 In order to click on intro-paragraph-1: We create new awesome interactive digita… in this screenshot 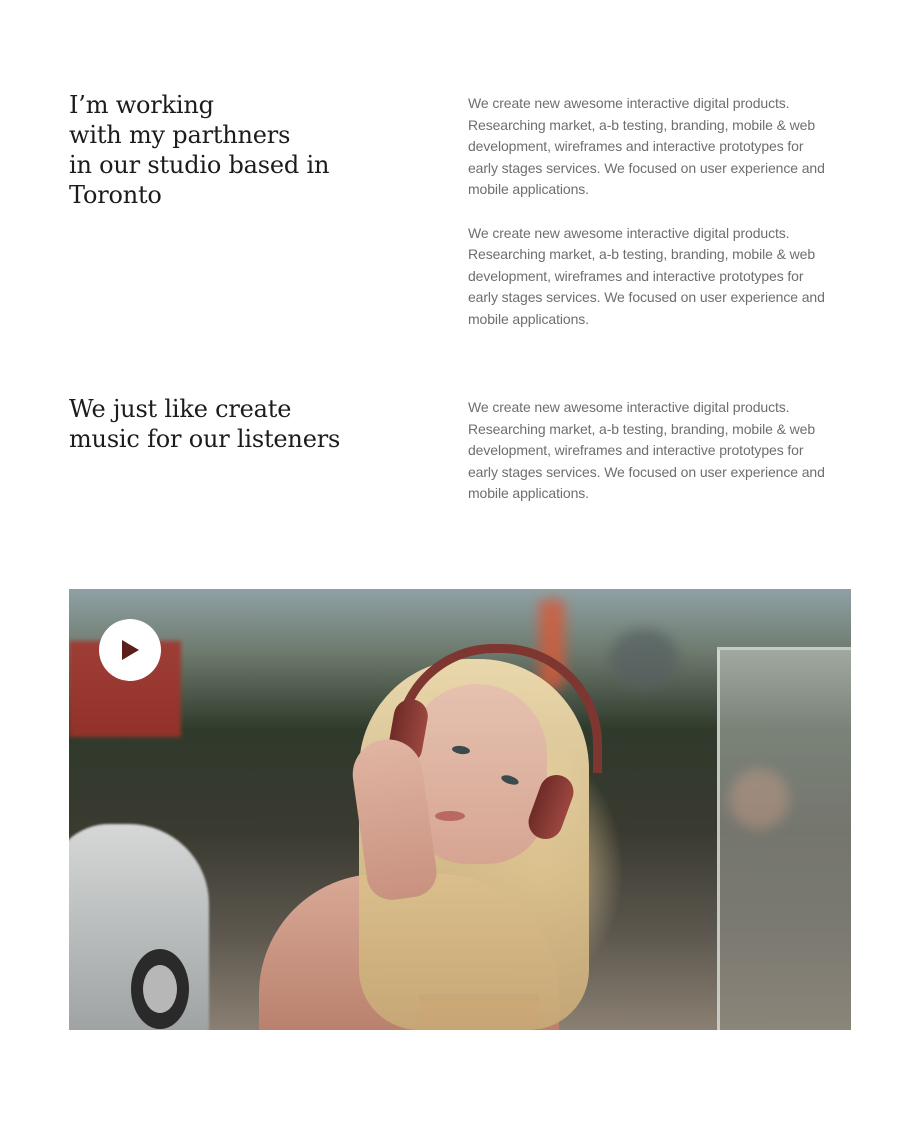, I will do `click(654, 147)`.